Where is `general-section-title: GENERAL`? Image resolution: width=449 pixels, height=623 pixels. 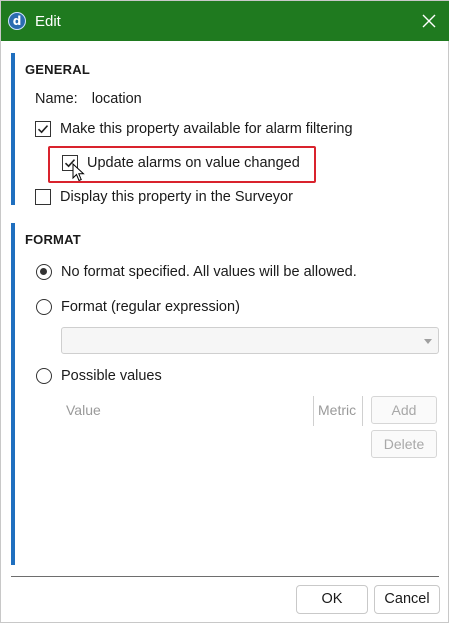
general-section-title: GENERAL is located at coordinates (57, 69).